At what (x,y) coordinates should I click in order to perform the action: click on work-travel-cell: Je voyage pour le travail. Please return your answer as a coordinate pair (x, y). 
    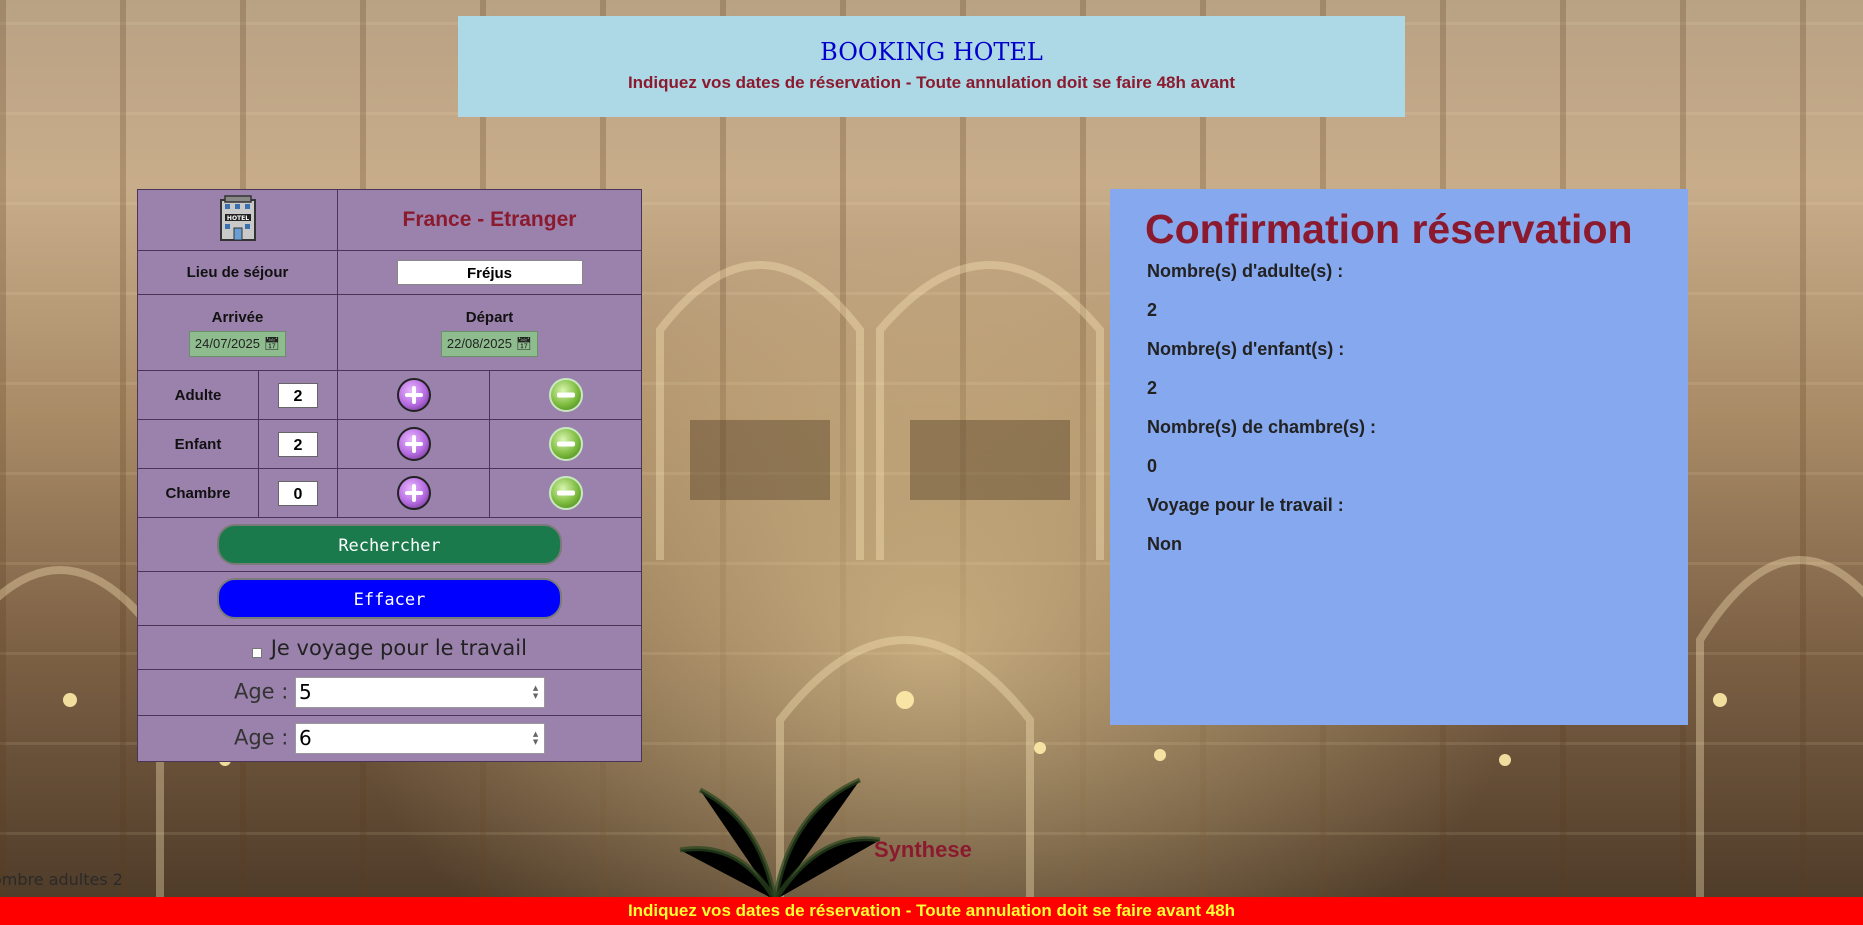
    Looking at the image, I should click on (389, 647).